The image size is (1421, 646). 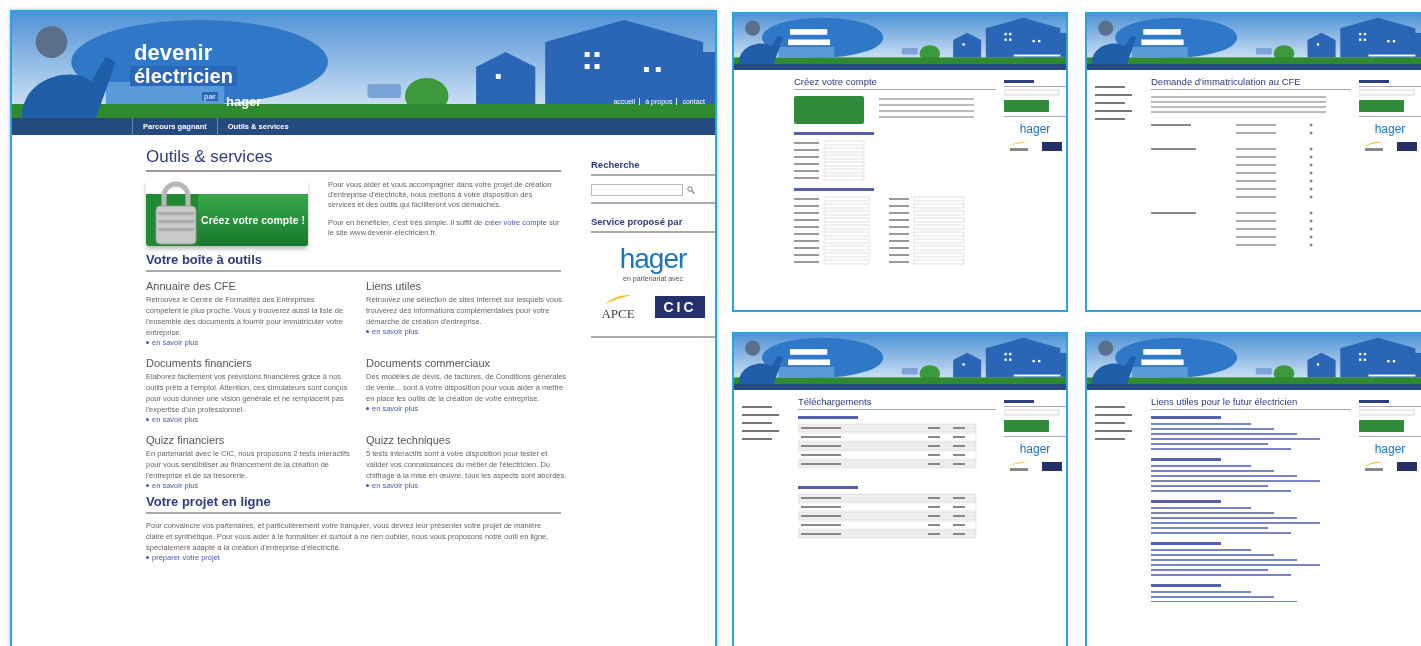 I want to click on page-title: Téléchargements, so click(x=897, y=403).